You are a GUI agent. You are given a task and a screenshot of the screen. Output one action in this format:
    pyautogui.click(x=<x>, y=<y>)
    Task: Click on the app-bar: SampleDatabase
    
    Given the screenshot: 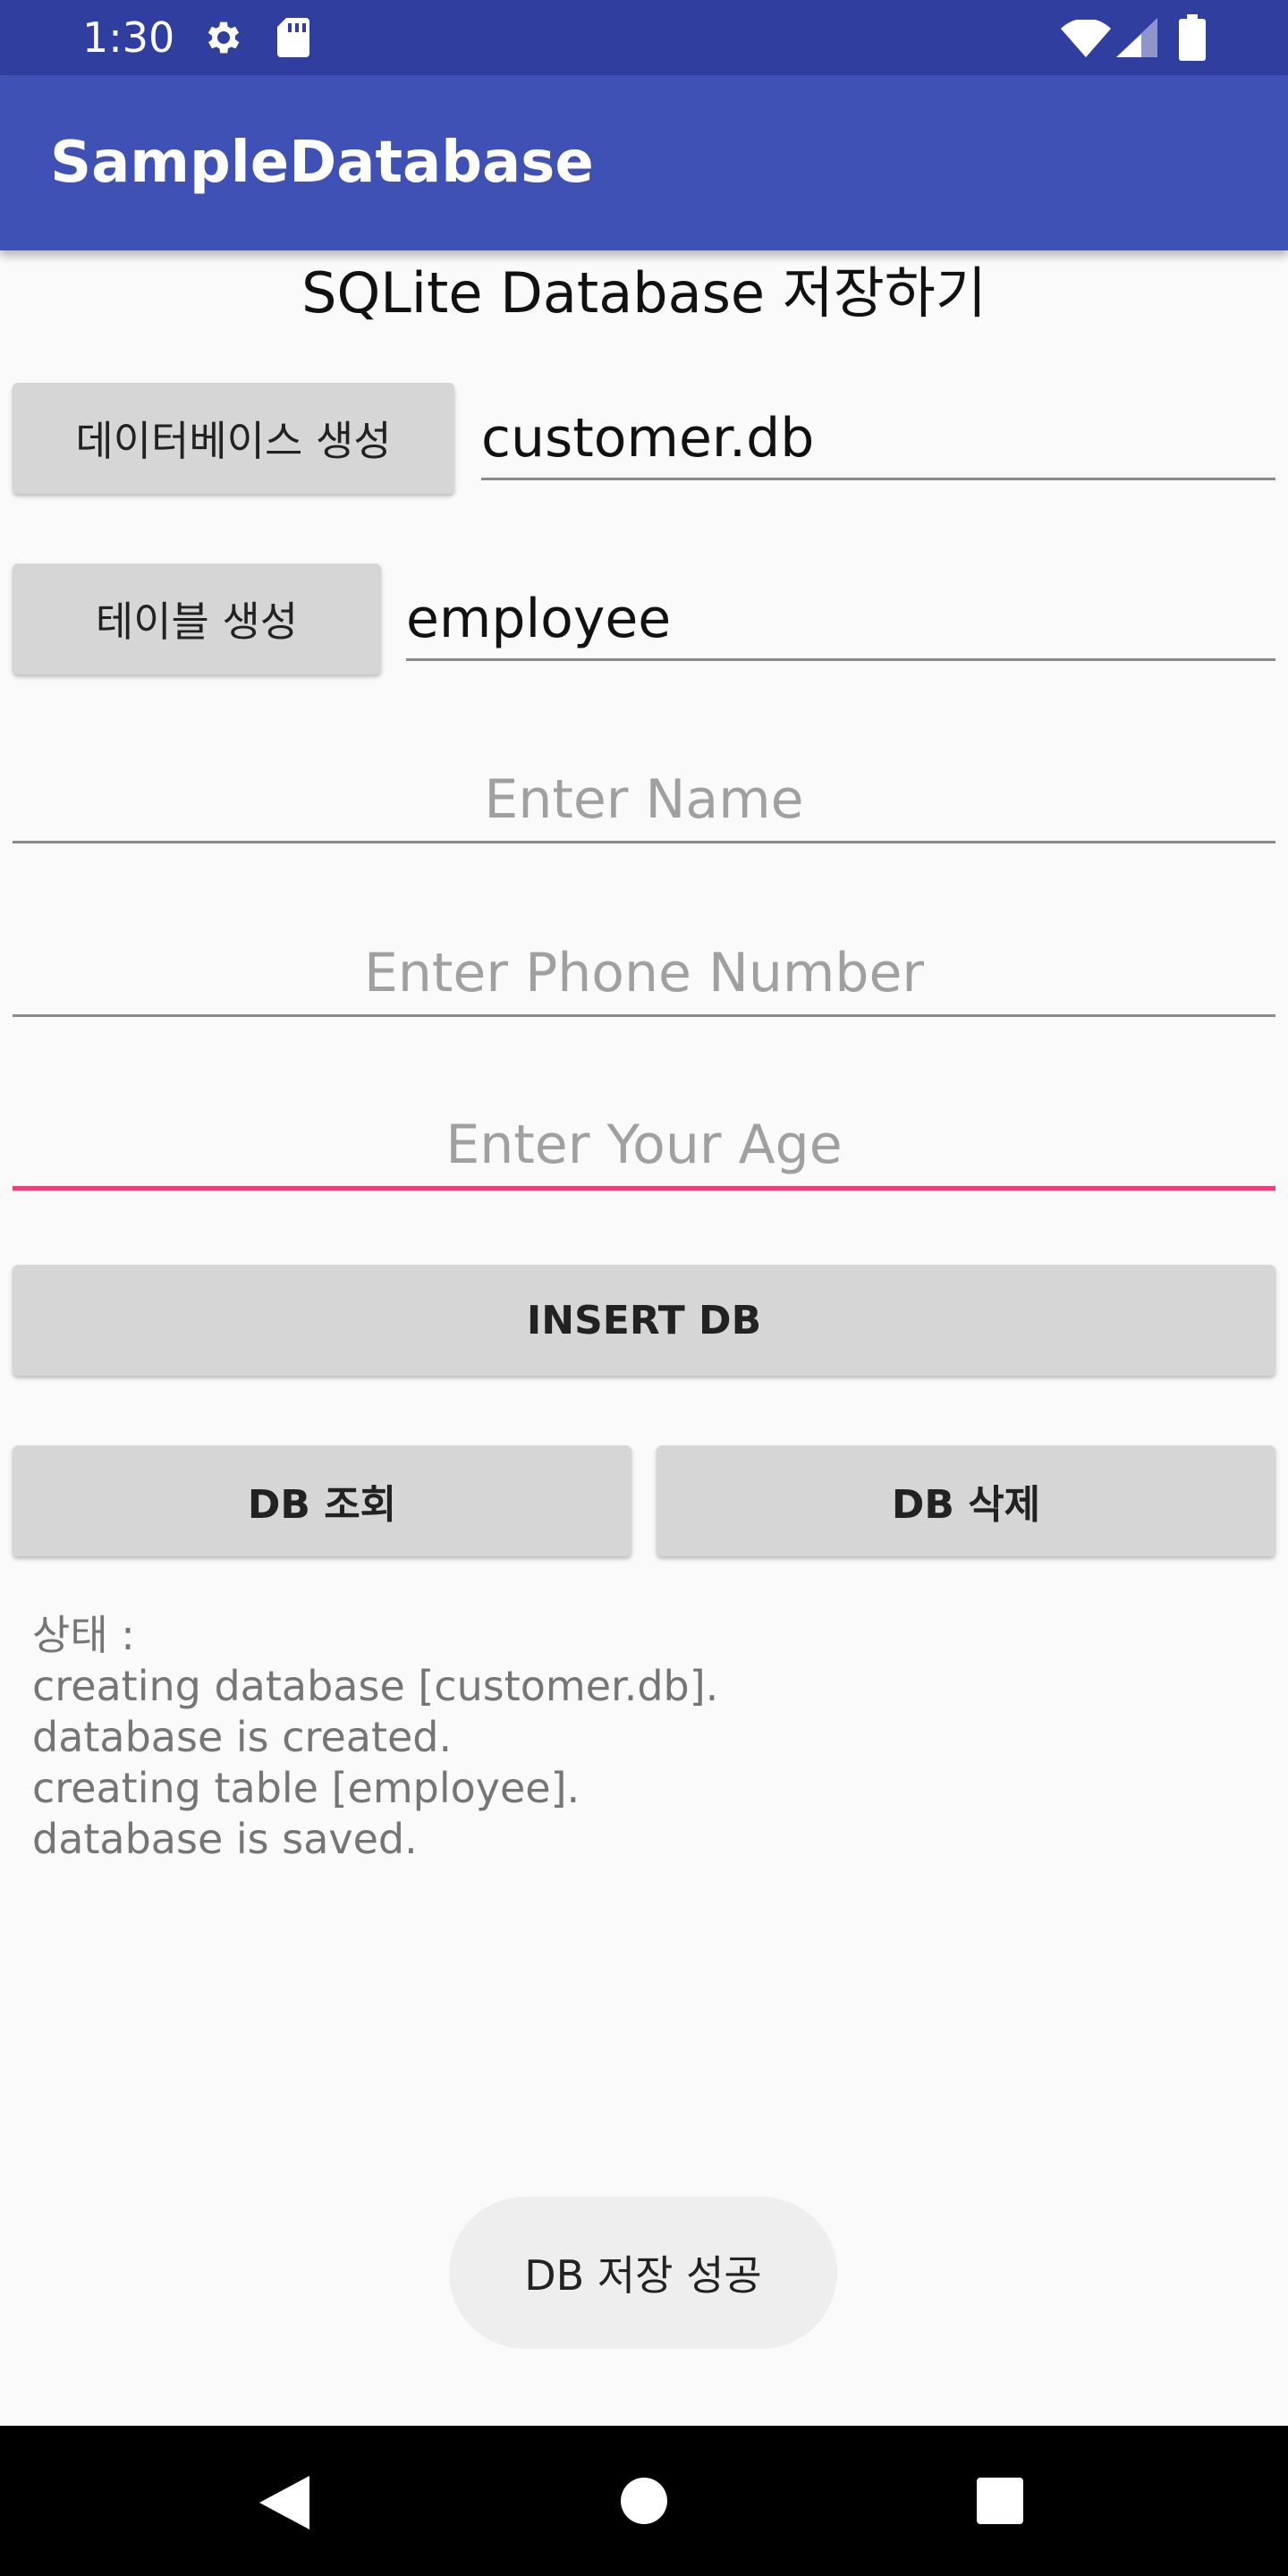 What is the action you would take?
    pyautogui.click(x=644, y=162)
    